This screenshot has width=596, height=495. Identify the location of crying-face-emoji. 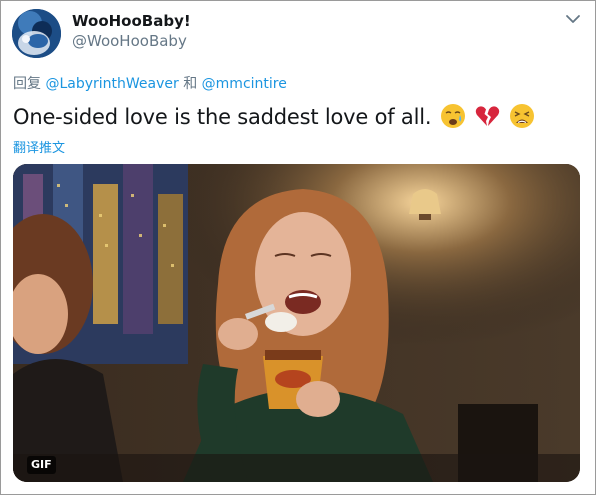
(453, 118).